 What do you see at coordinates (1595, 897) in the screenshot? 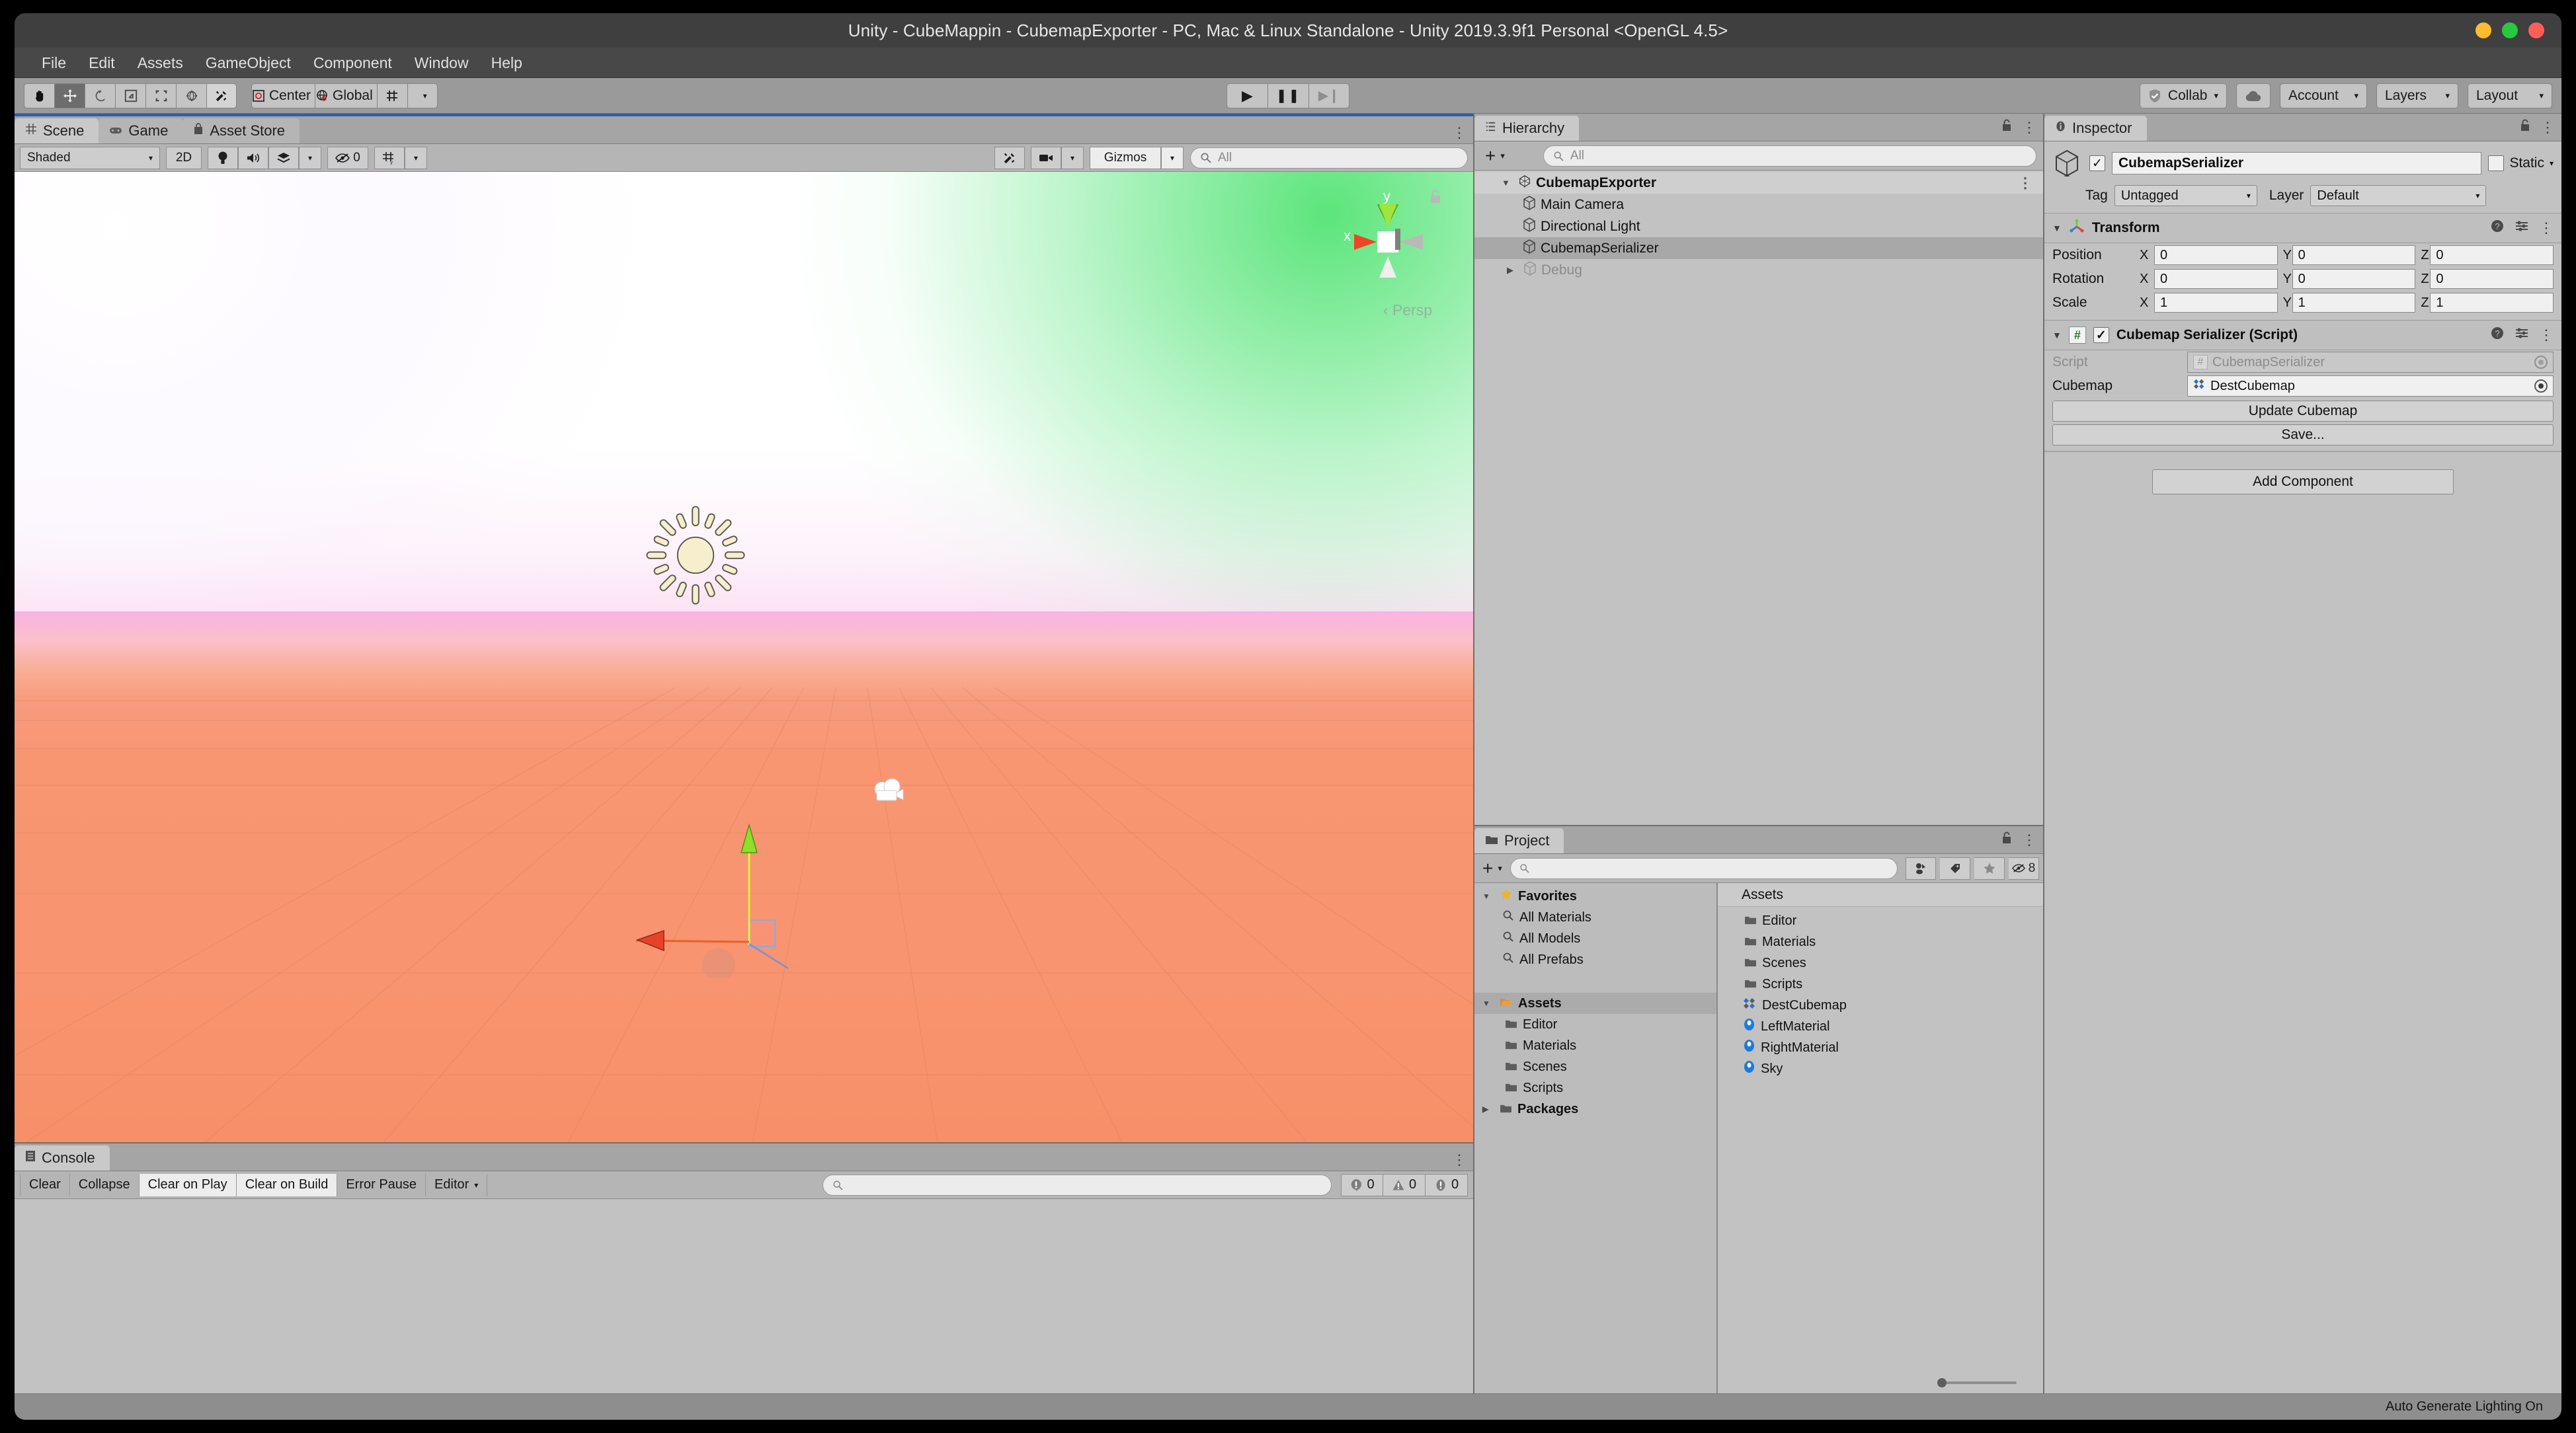
I see `project-tree-favorites: ▼ Favorites` at bounding box center [1595, 897].